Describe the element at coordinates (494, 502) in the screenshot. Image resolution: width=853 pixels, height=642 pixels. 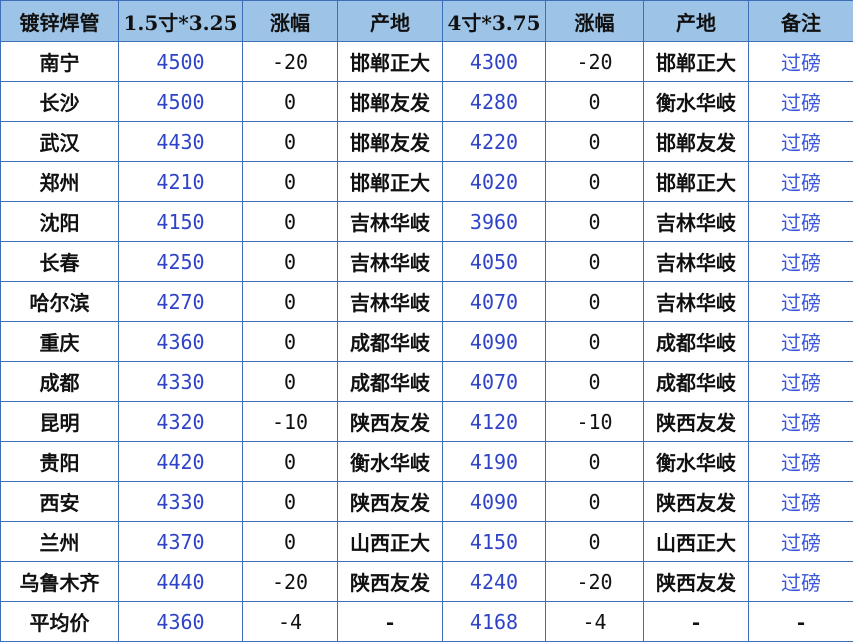
I see `price-cell: 4090` at that location.